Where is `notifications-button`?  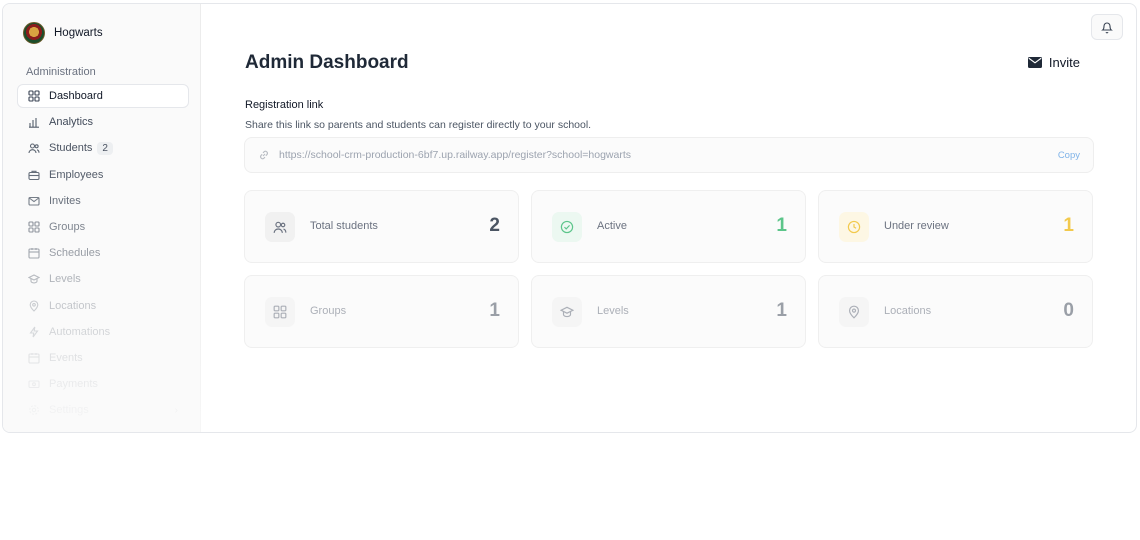
notifications-button is located at coordinates (1107, 27).